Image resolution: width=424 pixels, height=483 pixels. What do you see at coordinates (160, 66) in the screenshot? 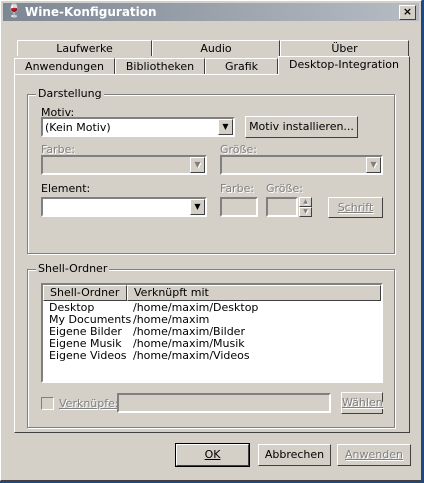
I see `tab-bibliotheken: Bibliotheken` at bounding box center [160, 66].